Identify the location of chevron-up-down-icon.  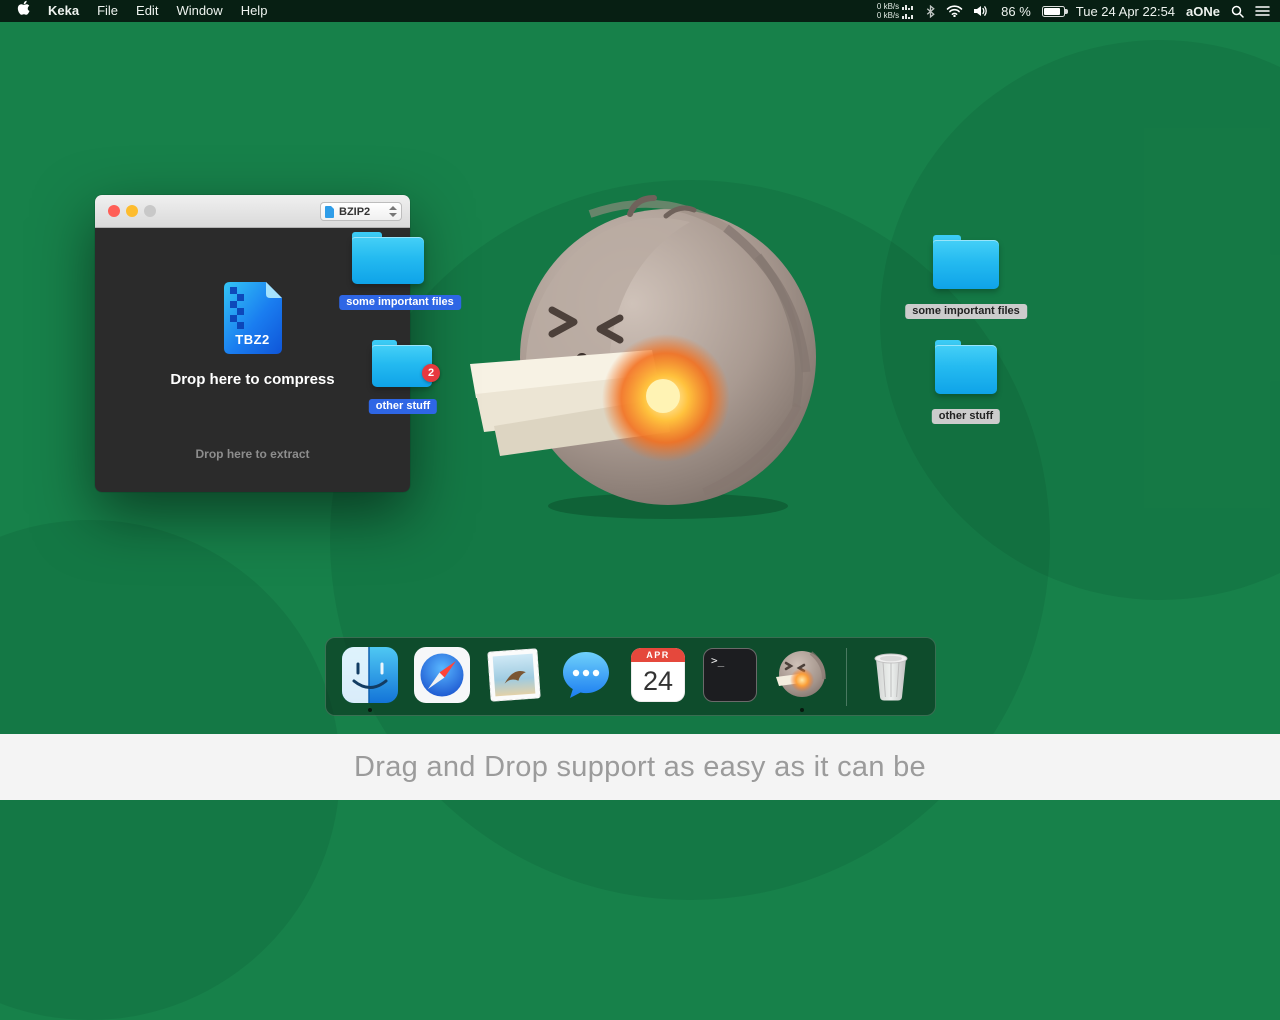
(393, 211).